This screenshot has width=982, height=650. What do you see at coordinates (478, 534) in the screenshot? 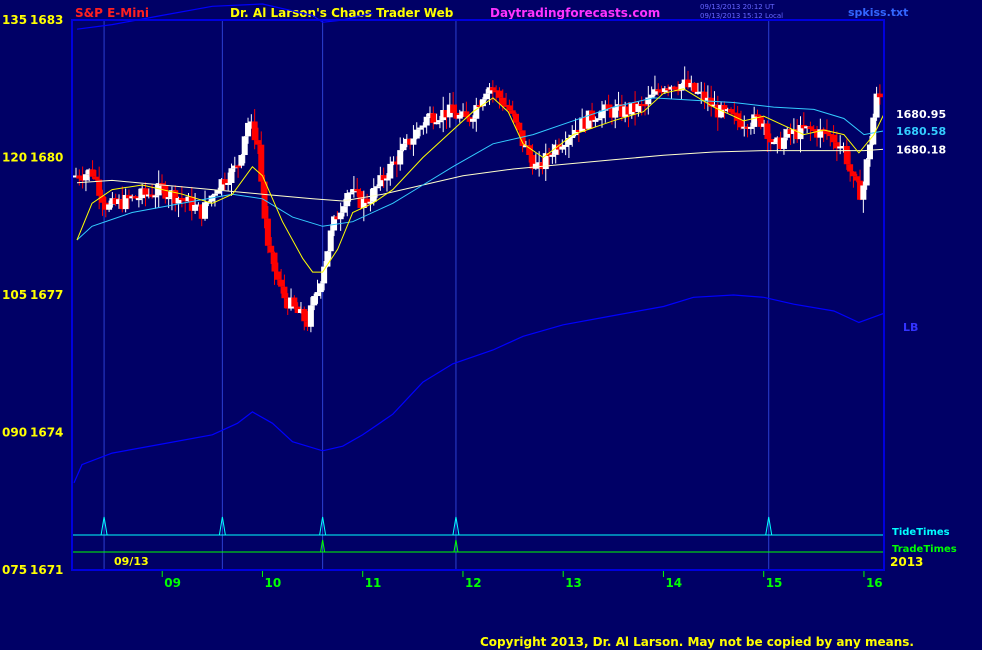
I see `timing-lines` at bounding box center [478, 534].